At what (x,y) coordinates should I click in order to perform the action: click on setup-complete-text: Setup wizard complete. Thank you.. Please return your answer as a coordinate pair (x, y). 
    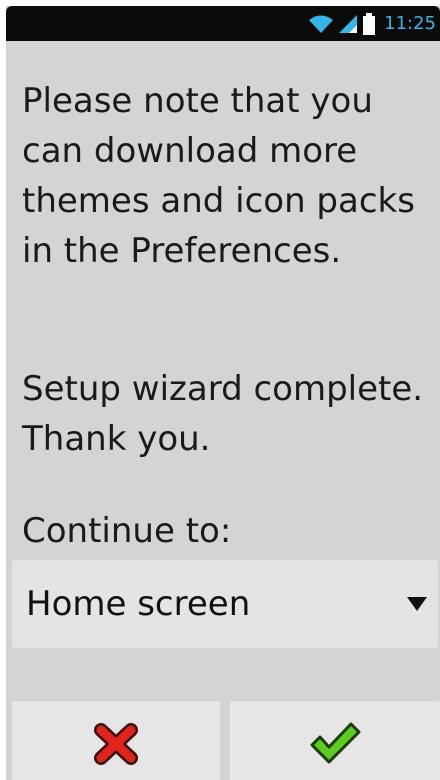
    Looking at the image, I should click on (223, 414).